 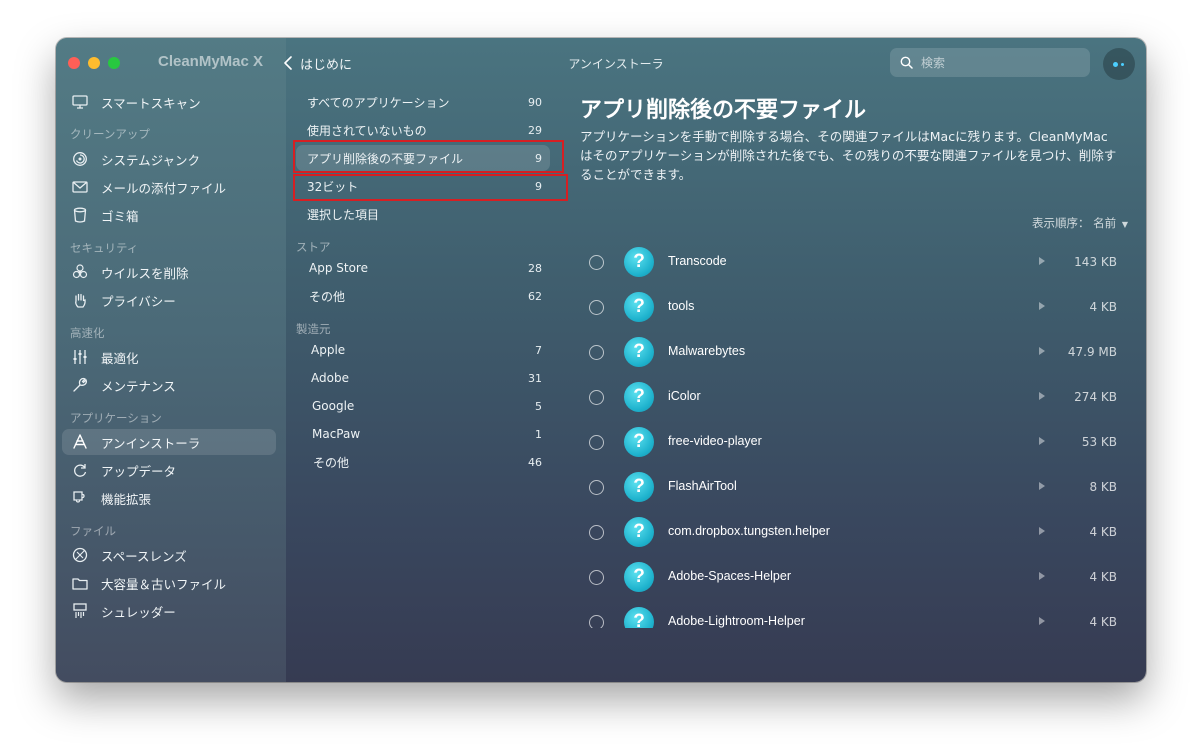 I want to click on sidebar-item-label: メールの添付ファイル, so click(x=164, y=188).